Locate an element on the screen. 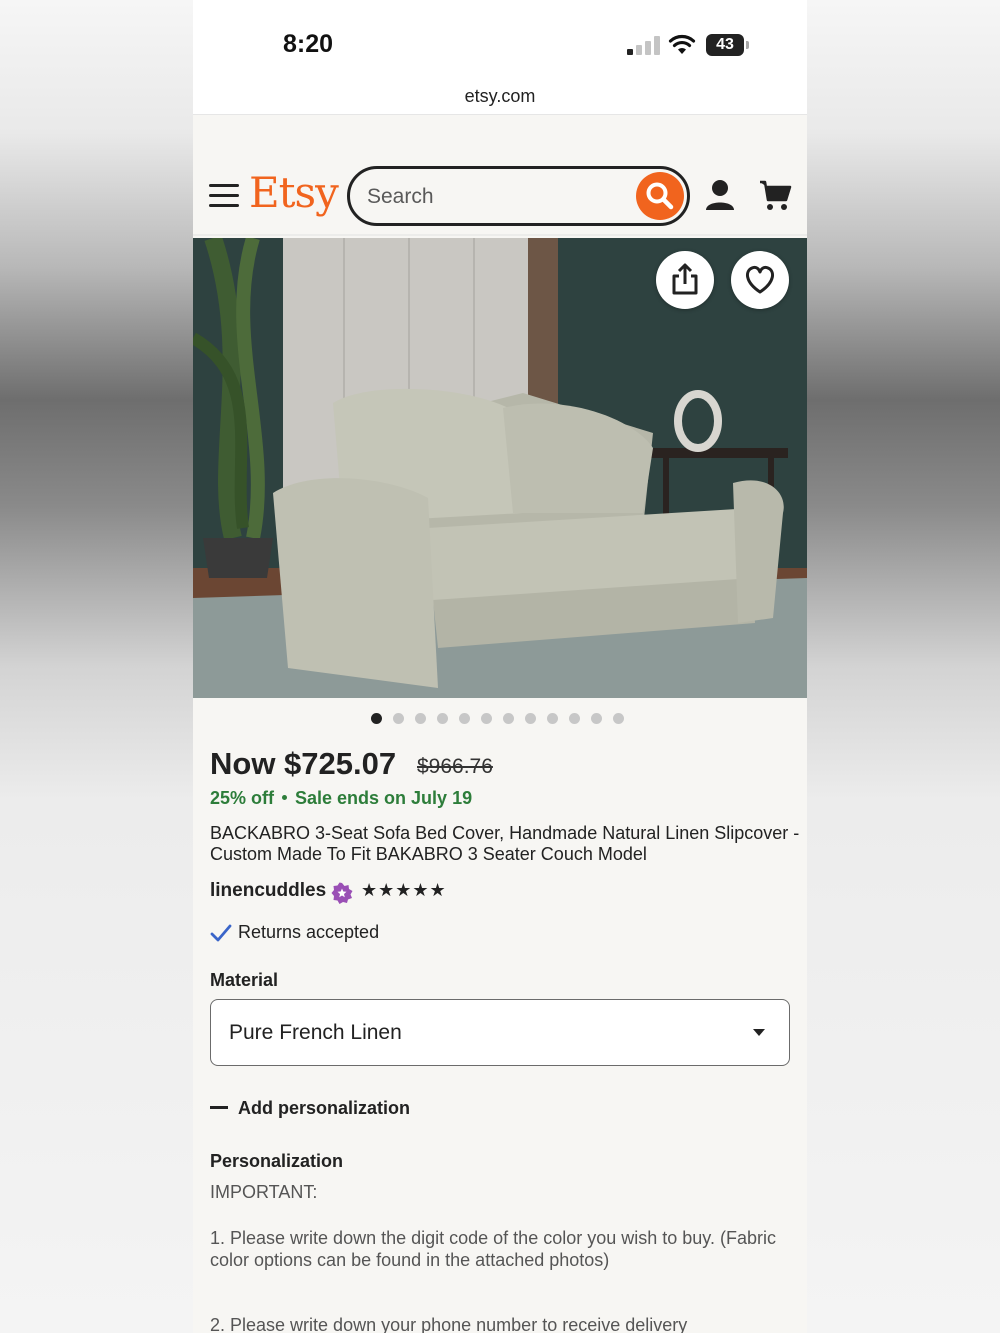  wifi-icon is located at coordinates (682, 44).